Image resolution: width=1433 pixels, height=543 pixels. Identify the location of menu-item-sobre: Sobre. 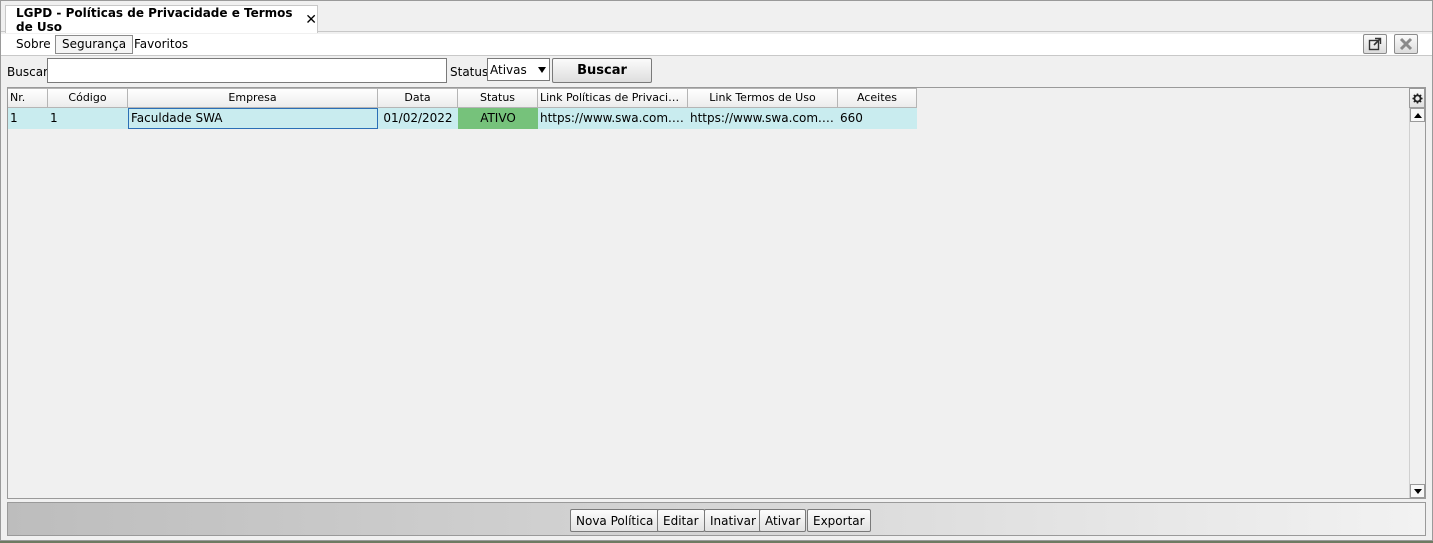
(33, 44).